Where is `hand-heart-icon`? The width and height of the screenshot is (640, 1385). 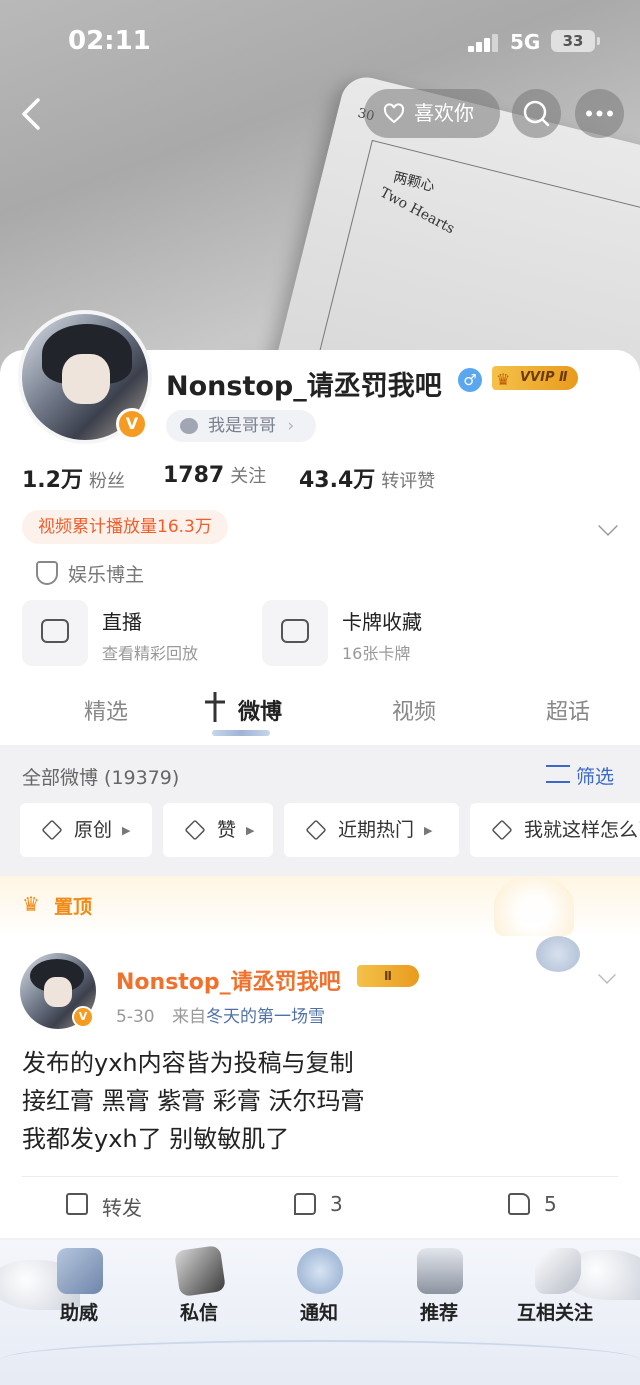 hand-heart-icon is located at coordinates (394, 113).